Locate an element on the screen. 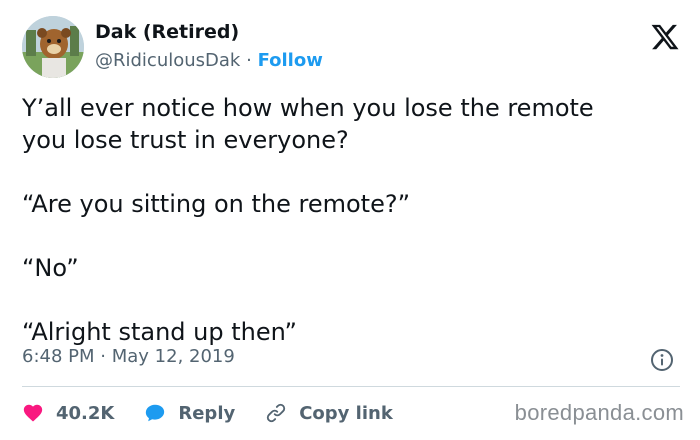 This screenshot has width=700, height=440. tweet-line: “Alright stand up then” is located at coordinates (159, 332).